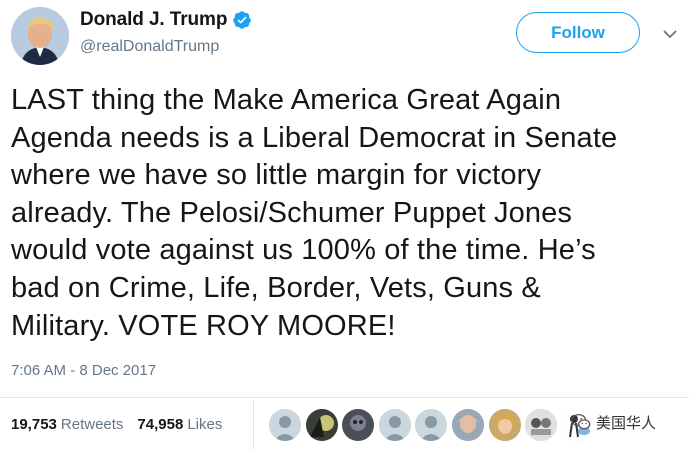 This screenshot has height=453, width=689. What do you see at coordinates (578, 32) in the screenshot?
I see `follow-button: Follow` at bounding box center [578, 32].